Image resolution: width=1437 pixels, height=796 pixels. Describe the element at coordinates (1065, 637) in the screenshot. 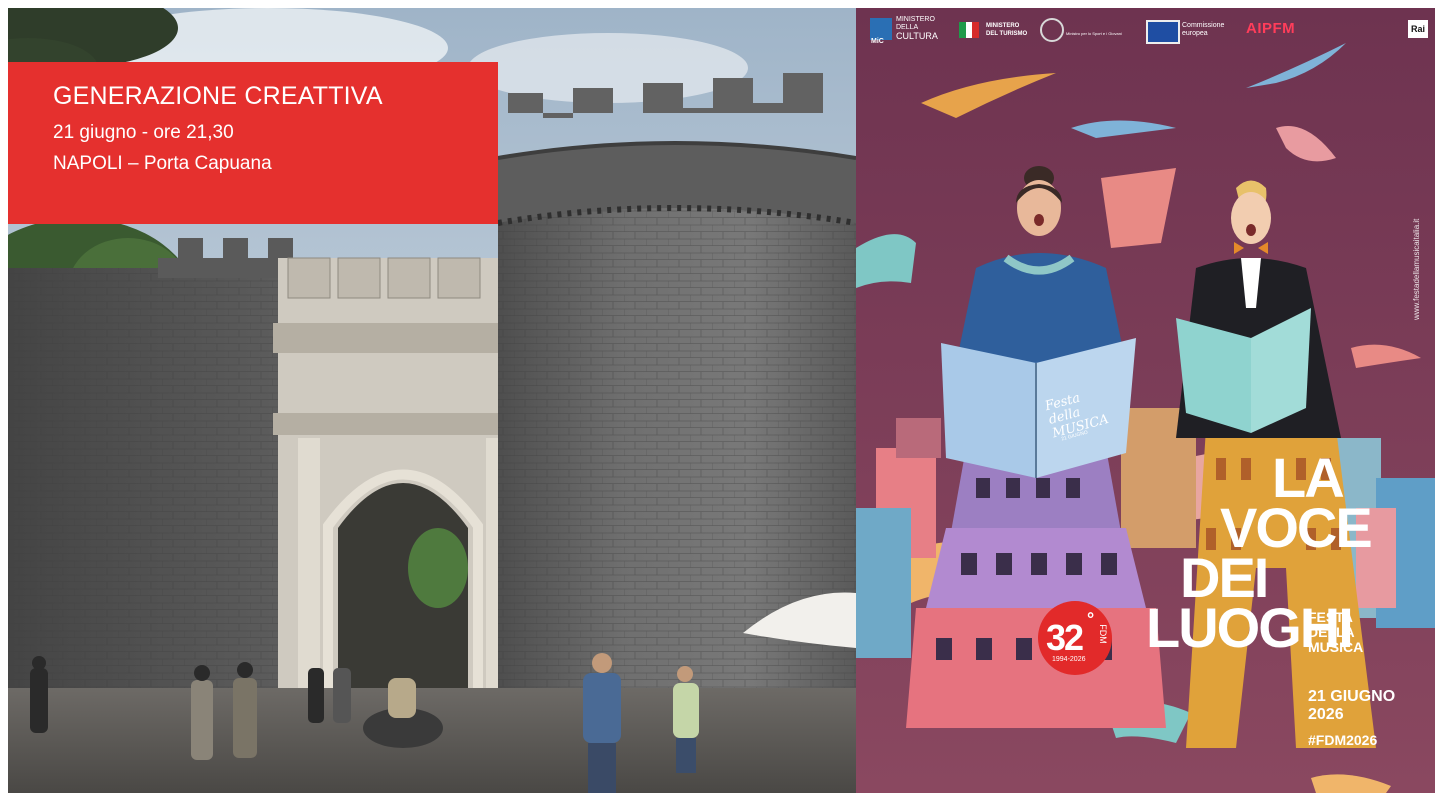

I see `badge-number: 32` at that location.